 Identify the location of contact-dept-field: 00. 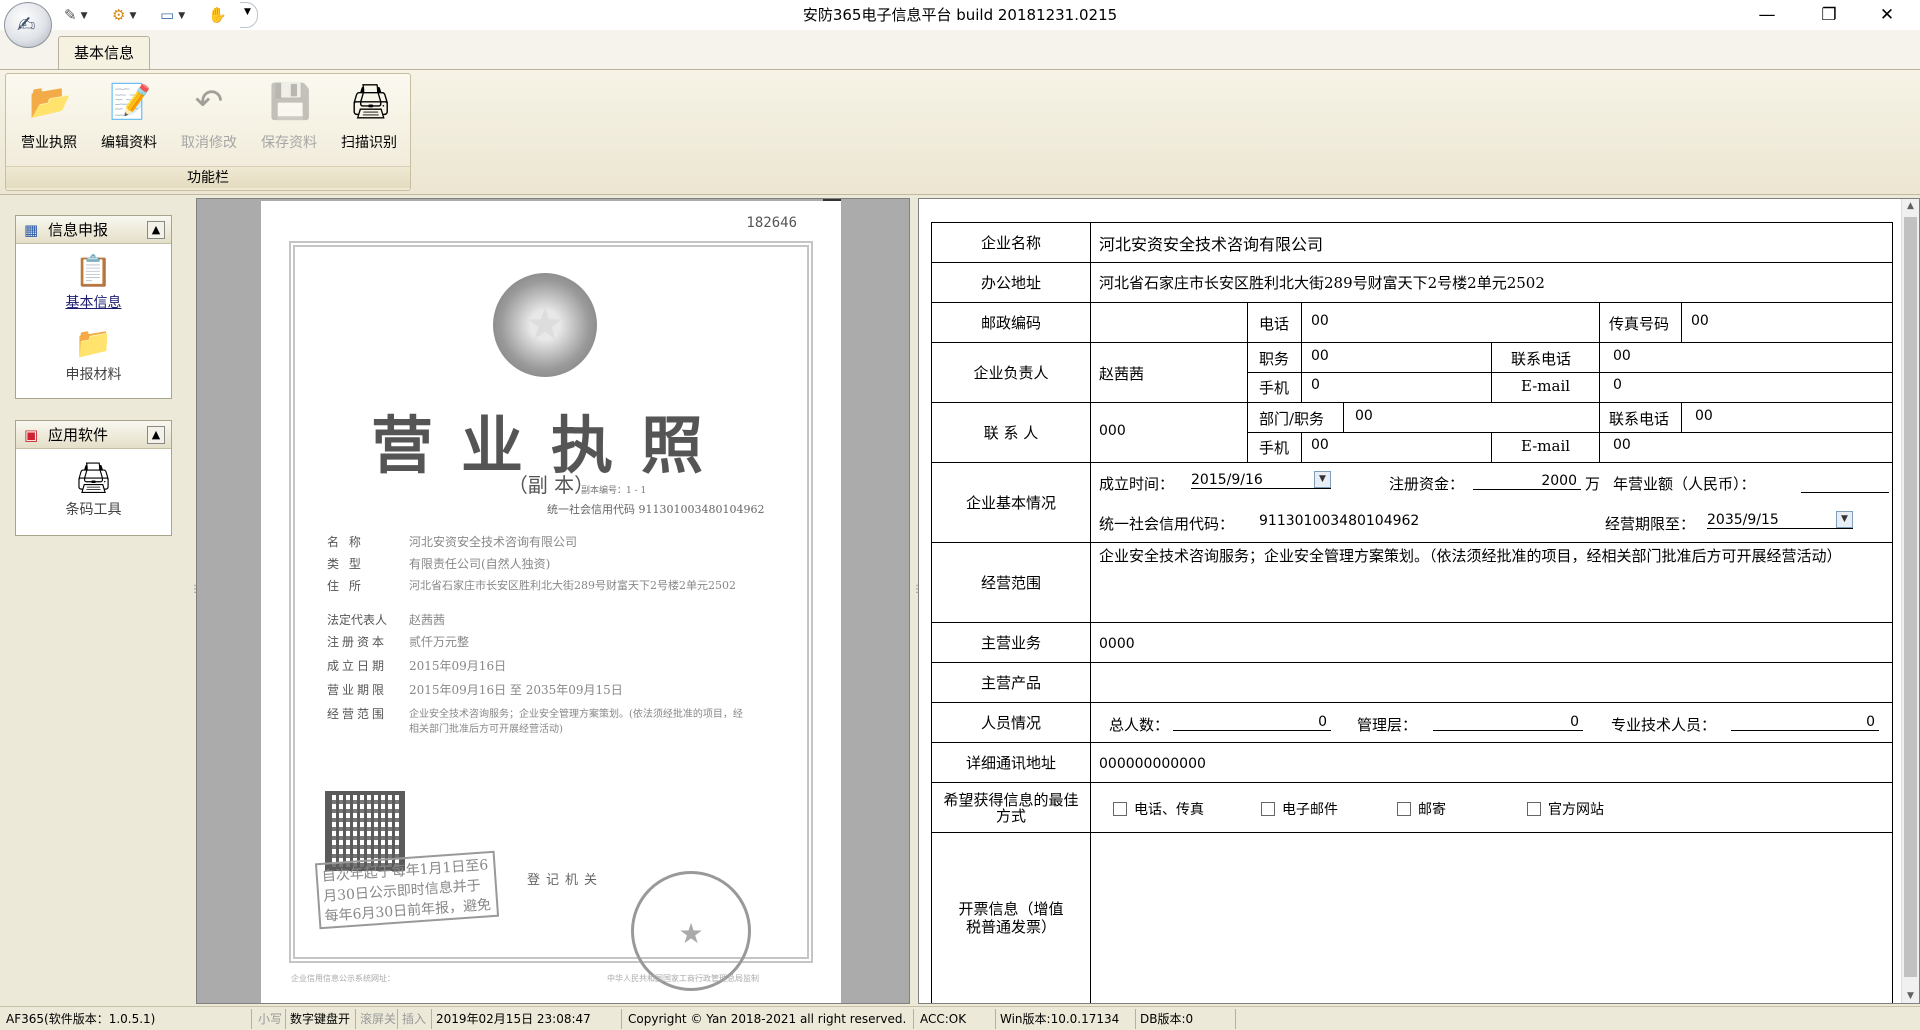
(1360, 416).